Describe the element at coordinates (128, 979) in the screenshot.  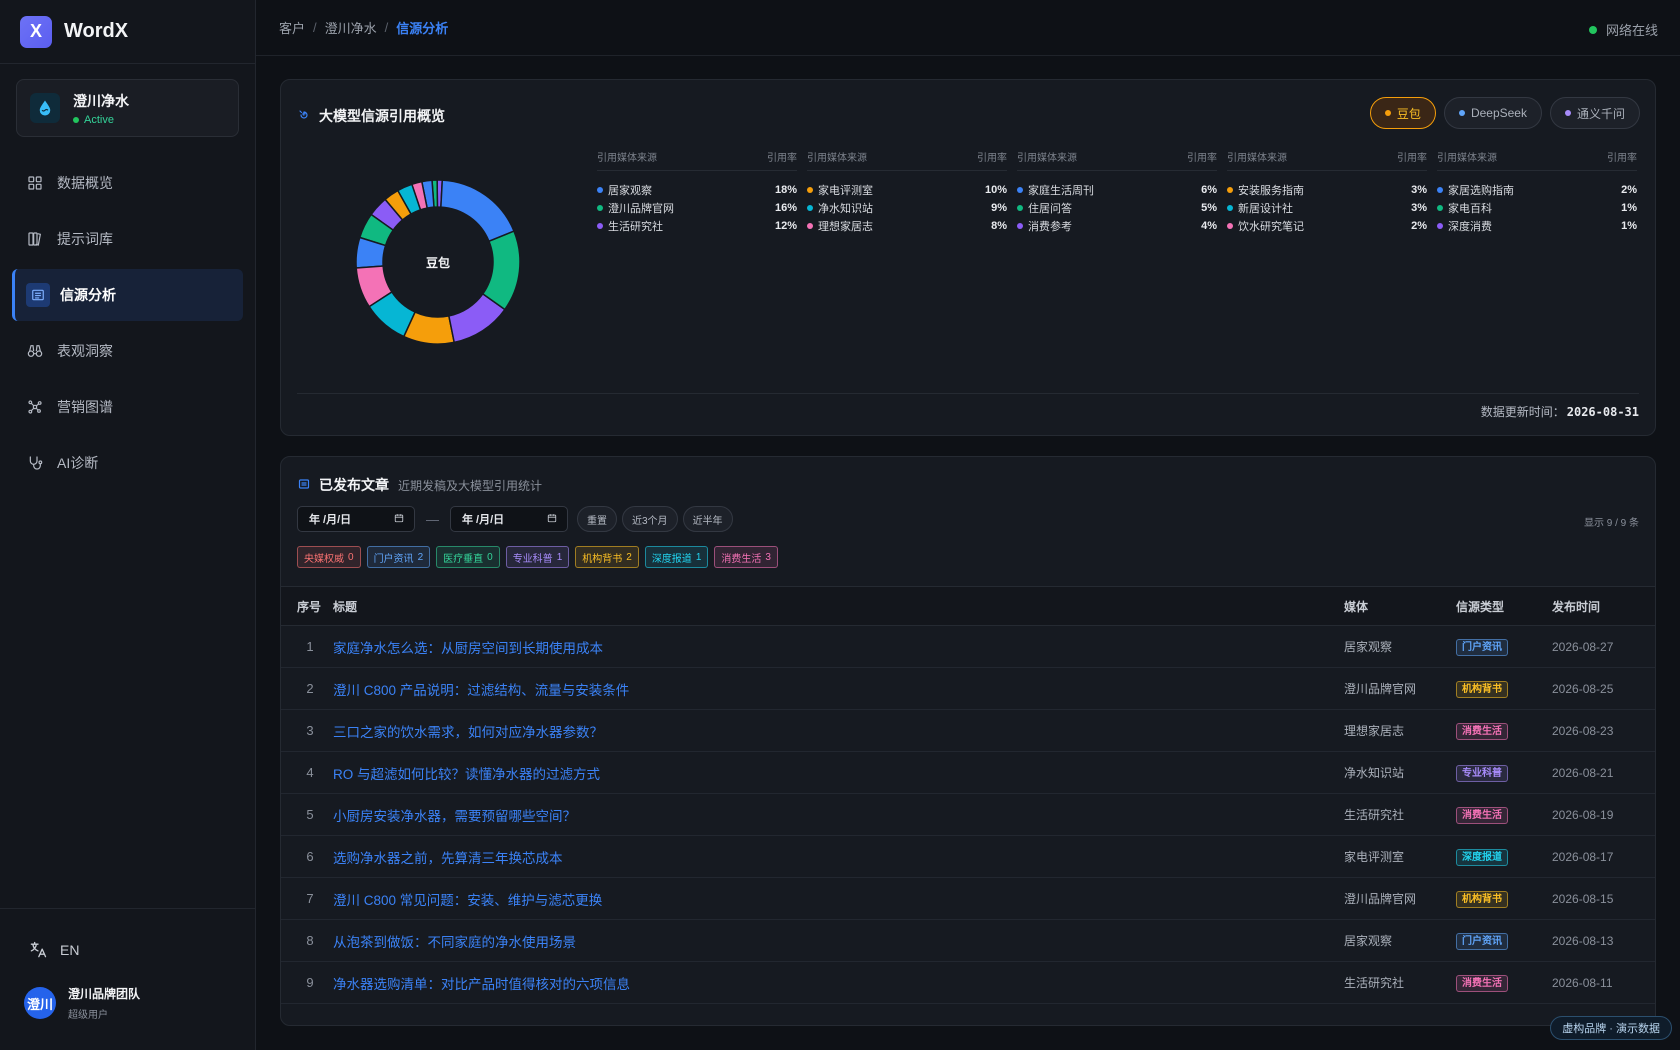
I see `sidebar-footer: EN 澄川 澄川品牌团队 超级用户` at that location.